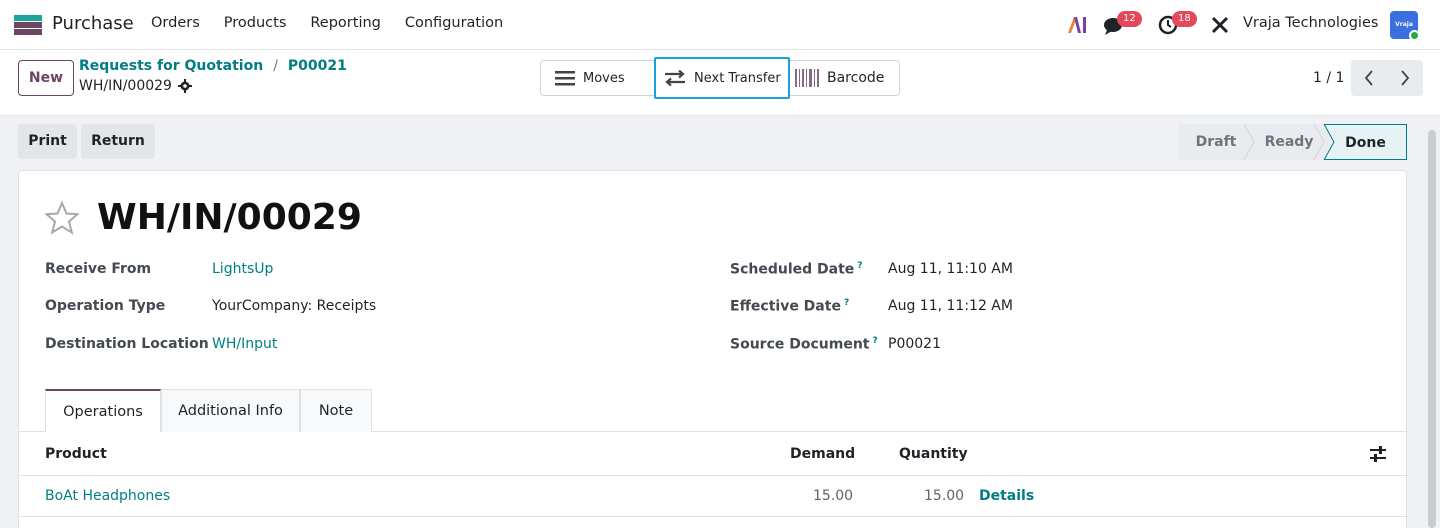 The image size is (1440, 528). What do you see at coordinates (93, 23) in the screenshot?
I see `app-name: Purchase` at bounding box center [93, 23].